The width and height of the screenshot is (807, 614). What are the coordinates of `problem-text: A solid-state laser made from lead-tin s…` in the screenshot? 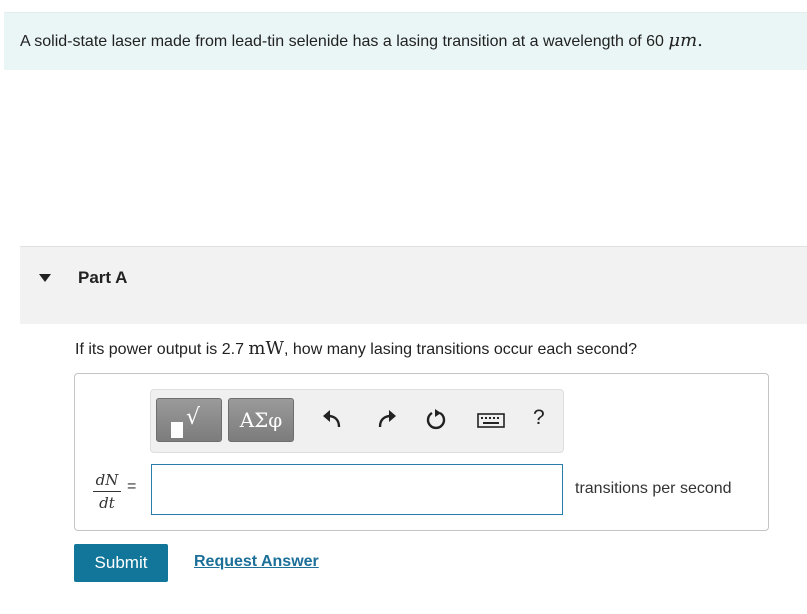 It's located at (361, 40).